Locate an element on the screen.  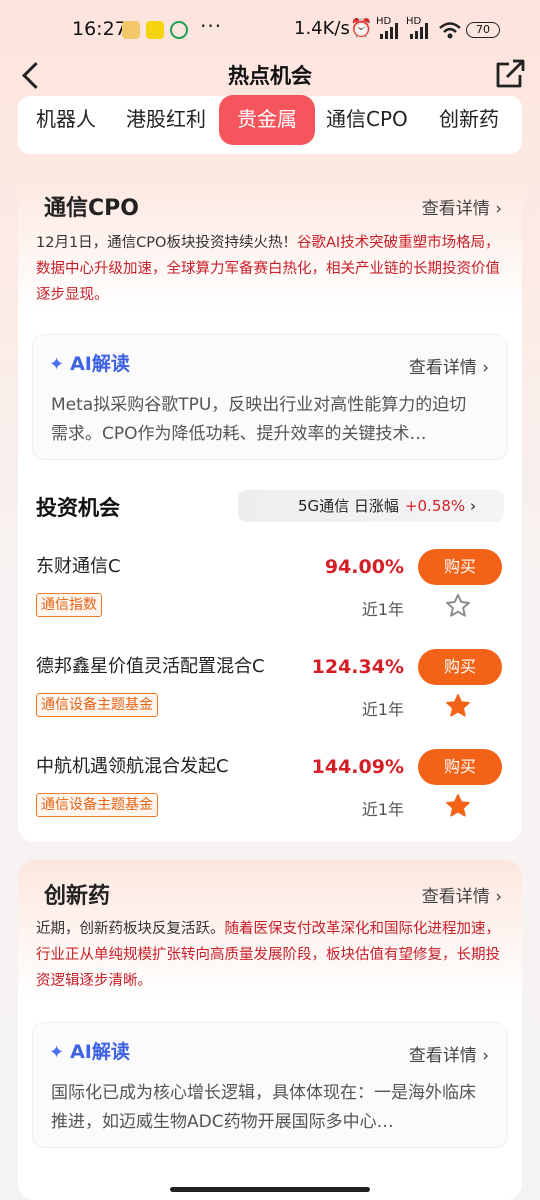
fund-tag: 通信指数 is located at coordinates (69, 605).